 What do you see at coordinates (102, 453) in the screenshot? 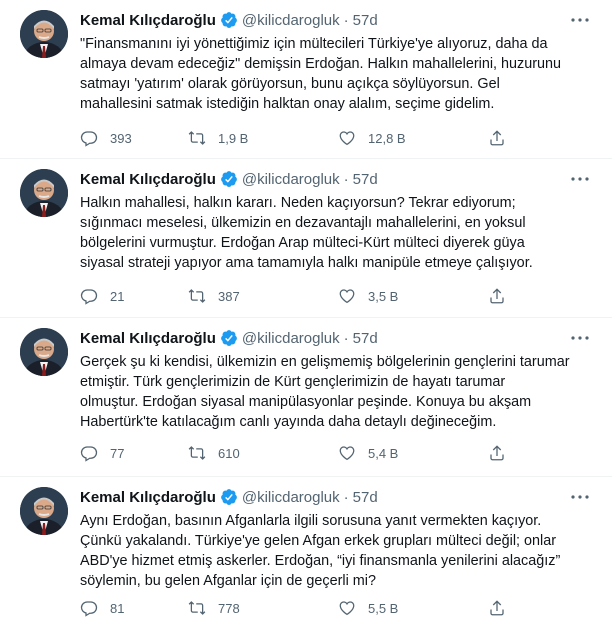
I see `reply-button: 77` at bounding box center [102, 453].